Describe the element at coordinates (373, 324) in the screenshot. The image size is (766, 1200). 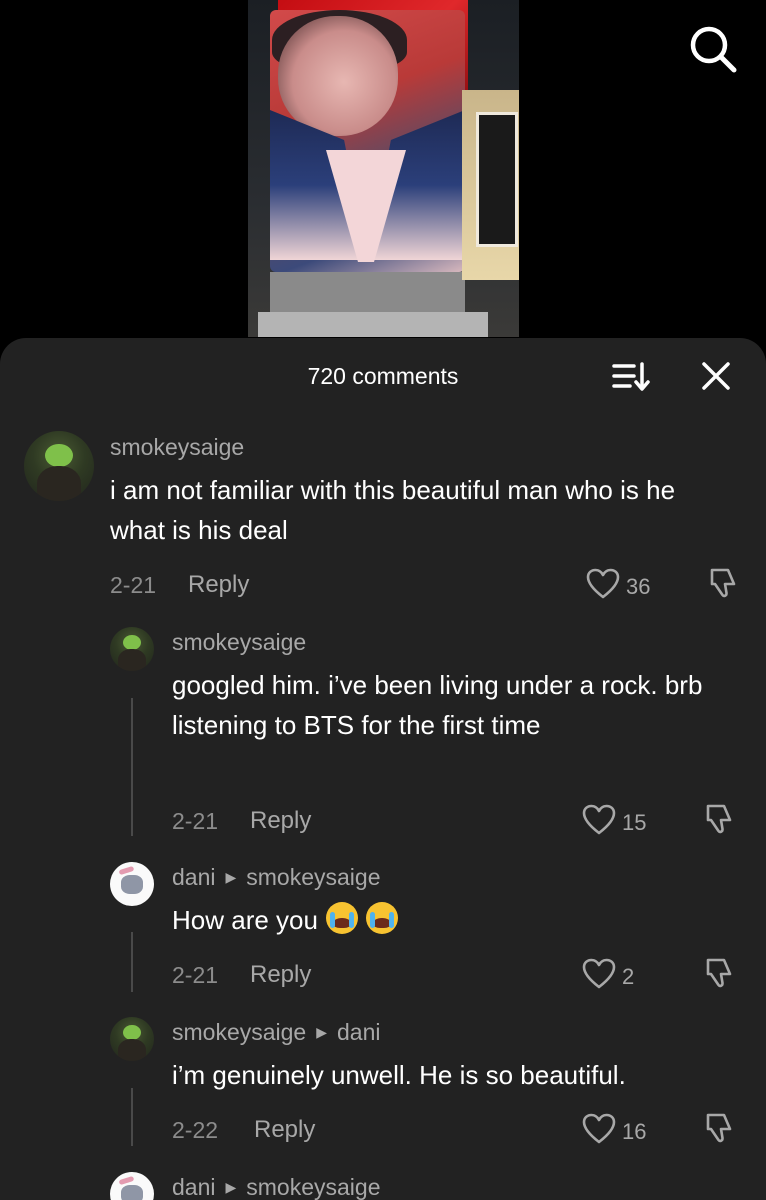
I see `billboard-base` at that location.